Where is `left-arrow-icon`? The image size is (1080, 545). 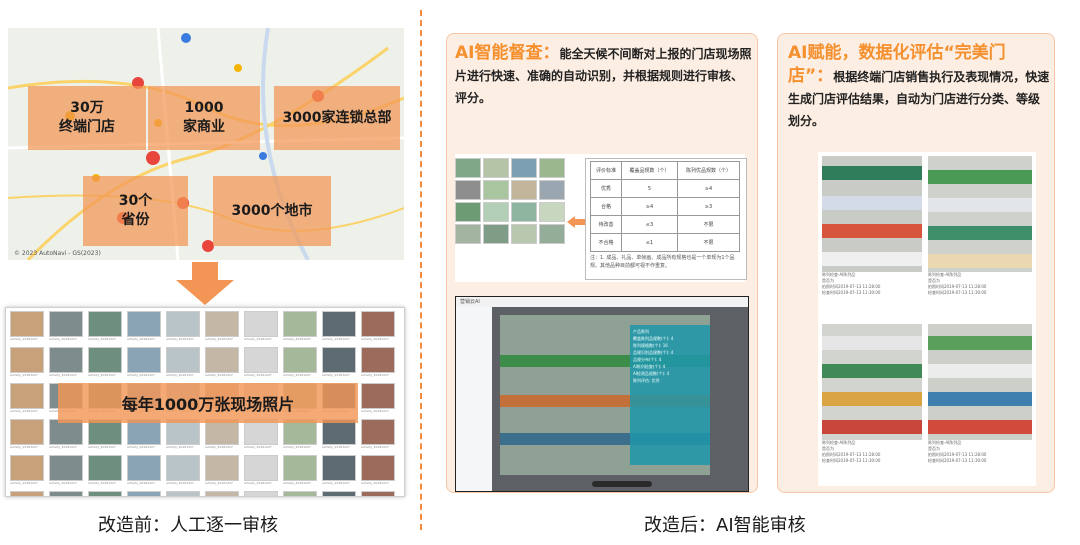 left-arrow-icon is located at coordinates (577, 222).